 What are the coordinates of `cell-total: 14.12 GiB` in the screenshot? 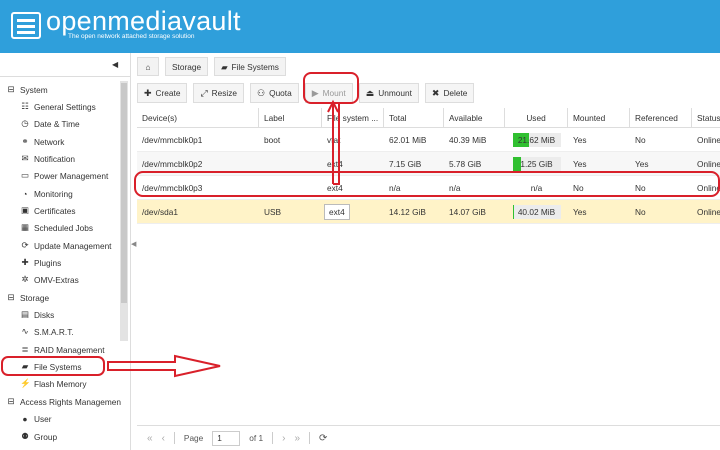 It's located at (407, 211).